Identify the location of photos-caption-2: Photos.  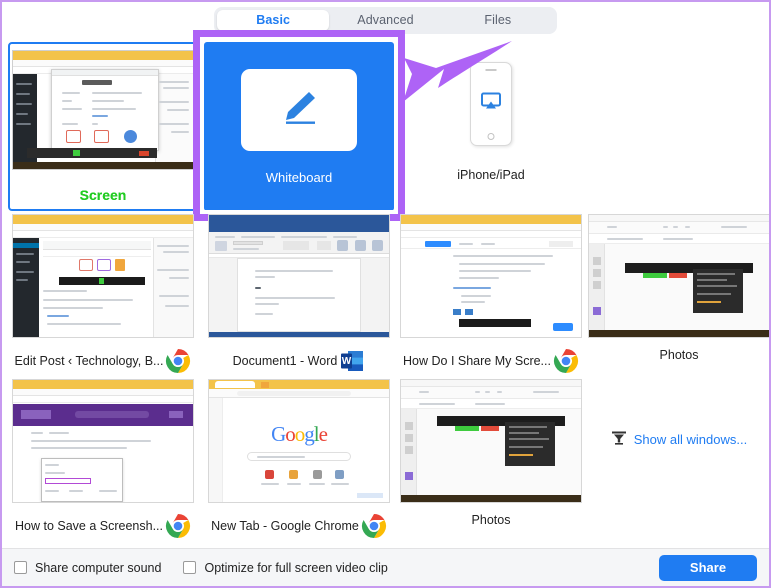
(491, 520).